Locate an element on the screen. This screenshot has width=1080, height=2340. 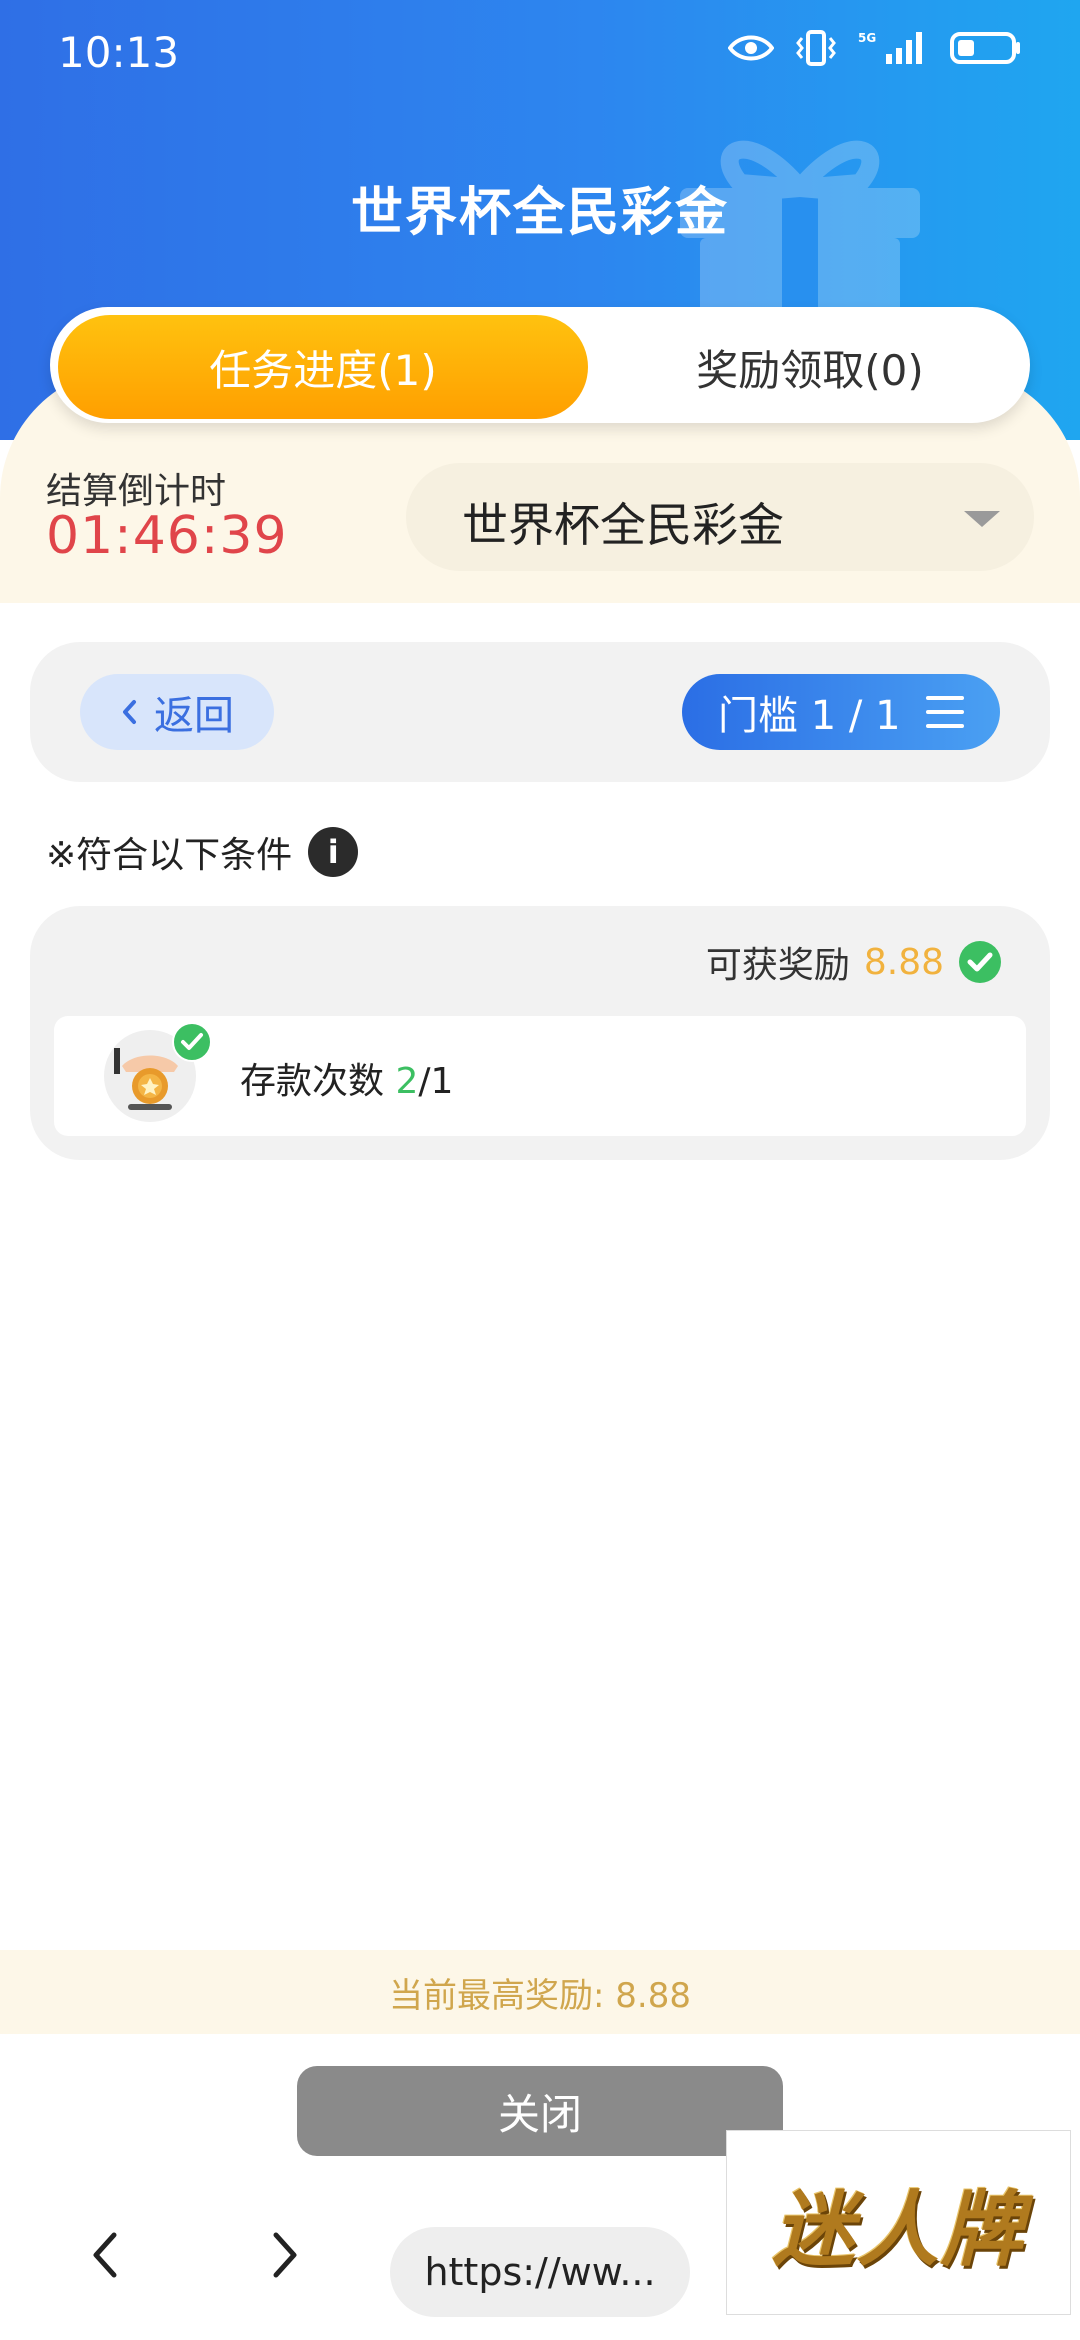
back-button-label: 返回 is located at coordinates (194, 716).